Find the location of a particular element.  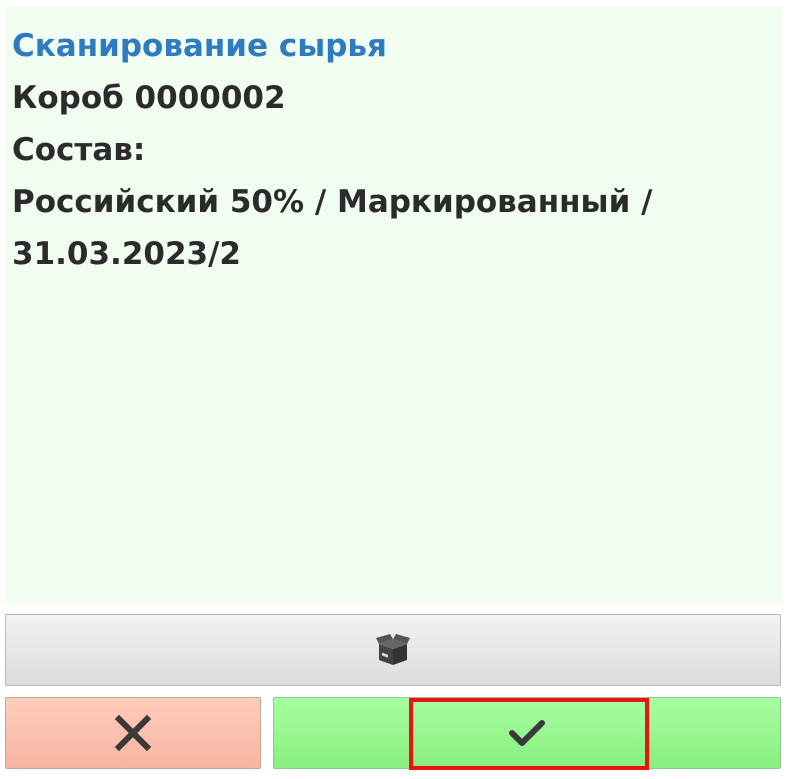

box-icon is located at coordinates (393, 650).